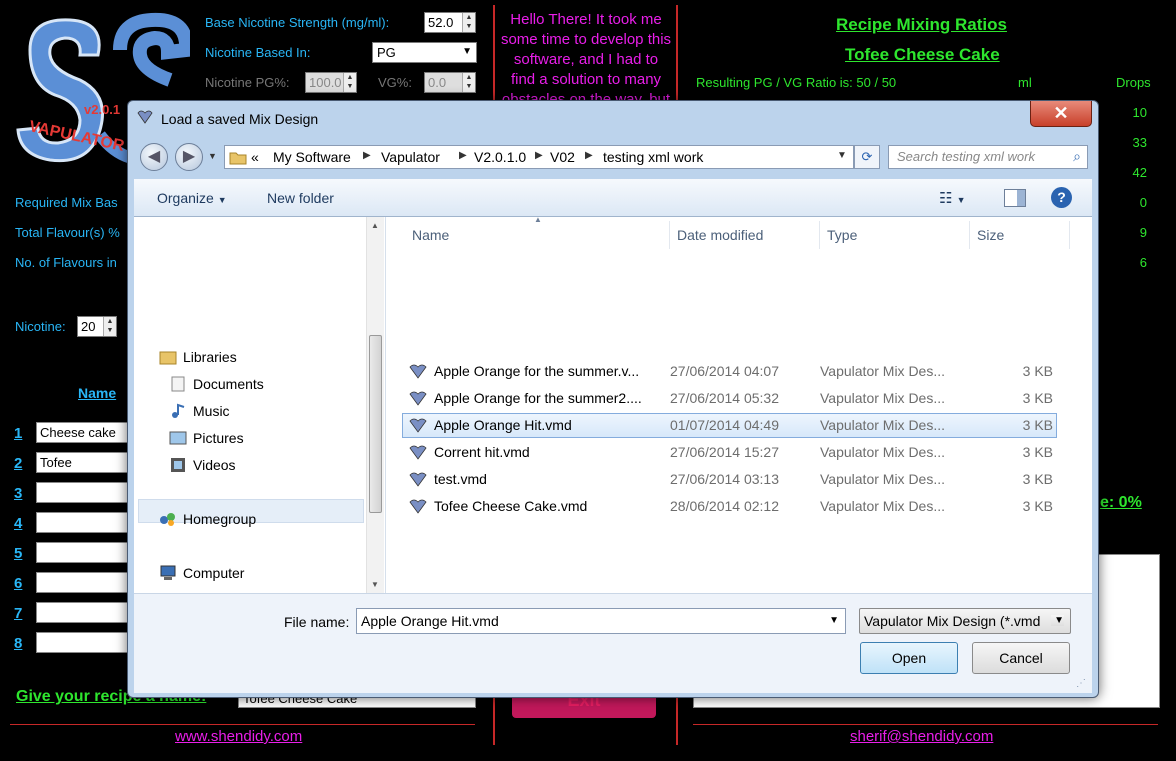  What do you see at coordinates (18, 643) in the screenshot?
I see `flavour-row-number: 8` at bounding box center [18, 643].